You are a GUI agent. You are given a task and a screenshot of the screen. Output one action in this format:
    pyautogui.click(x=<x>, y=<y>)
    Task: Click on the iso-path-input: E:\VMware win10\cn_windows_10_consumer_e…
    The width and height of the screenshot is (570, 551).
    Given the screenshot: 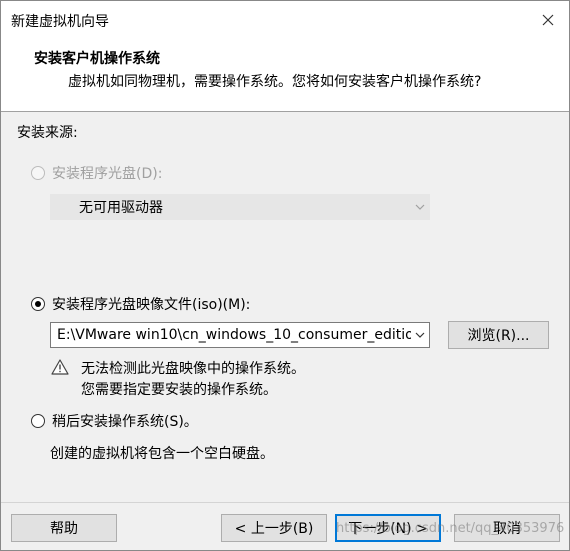 What is the action you would take?
    pyautogui.click(x=240, y=335)
    